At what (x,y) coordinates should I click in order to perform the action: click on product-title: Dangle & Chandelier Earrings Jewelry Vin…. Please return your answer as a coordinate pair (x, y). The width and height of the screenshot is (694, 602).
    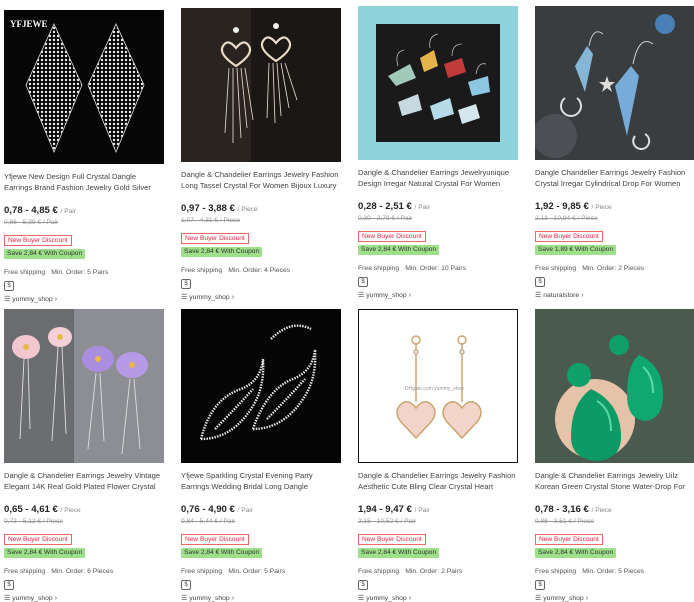
    Looking at the image, I should click on (84, 481).